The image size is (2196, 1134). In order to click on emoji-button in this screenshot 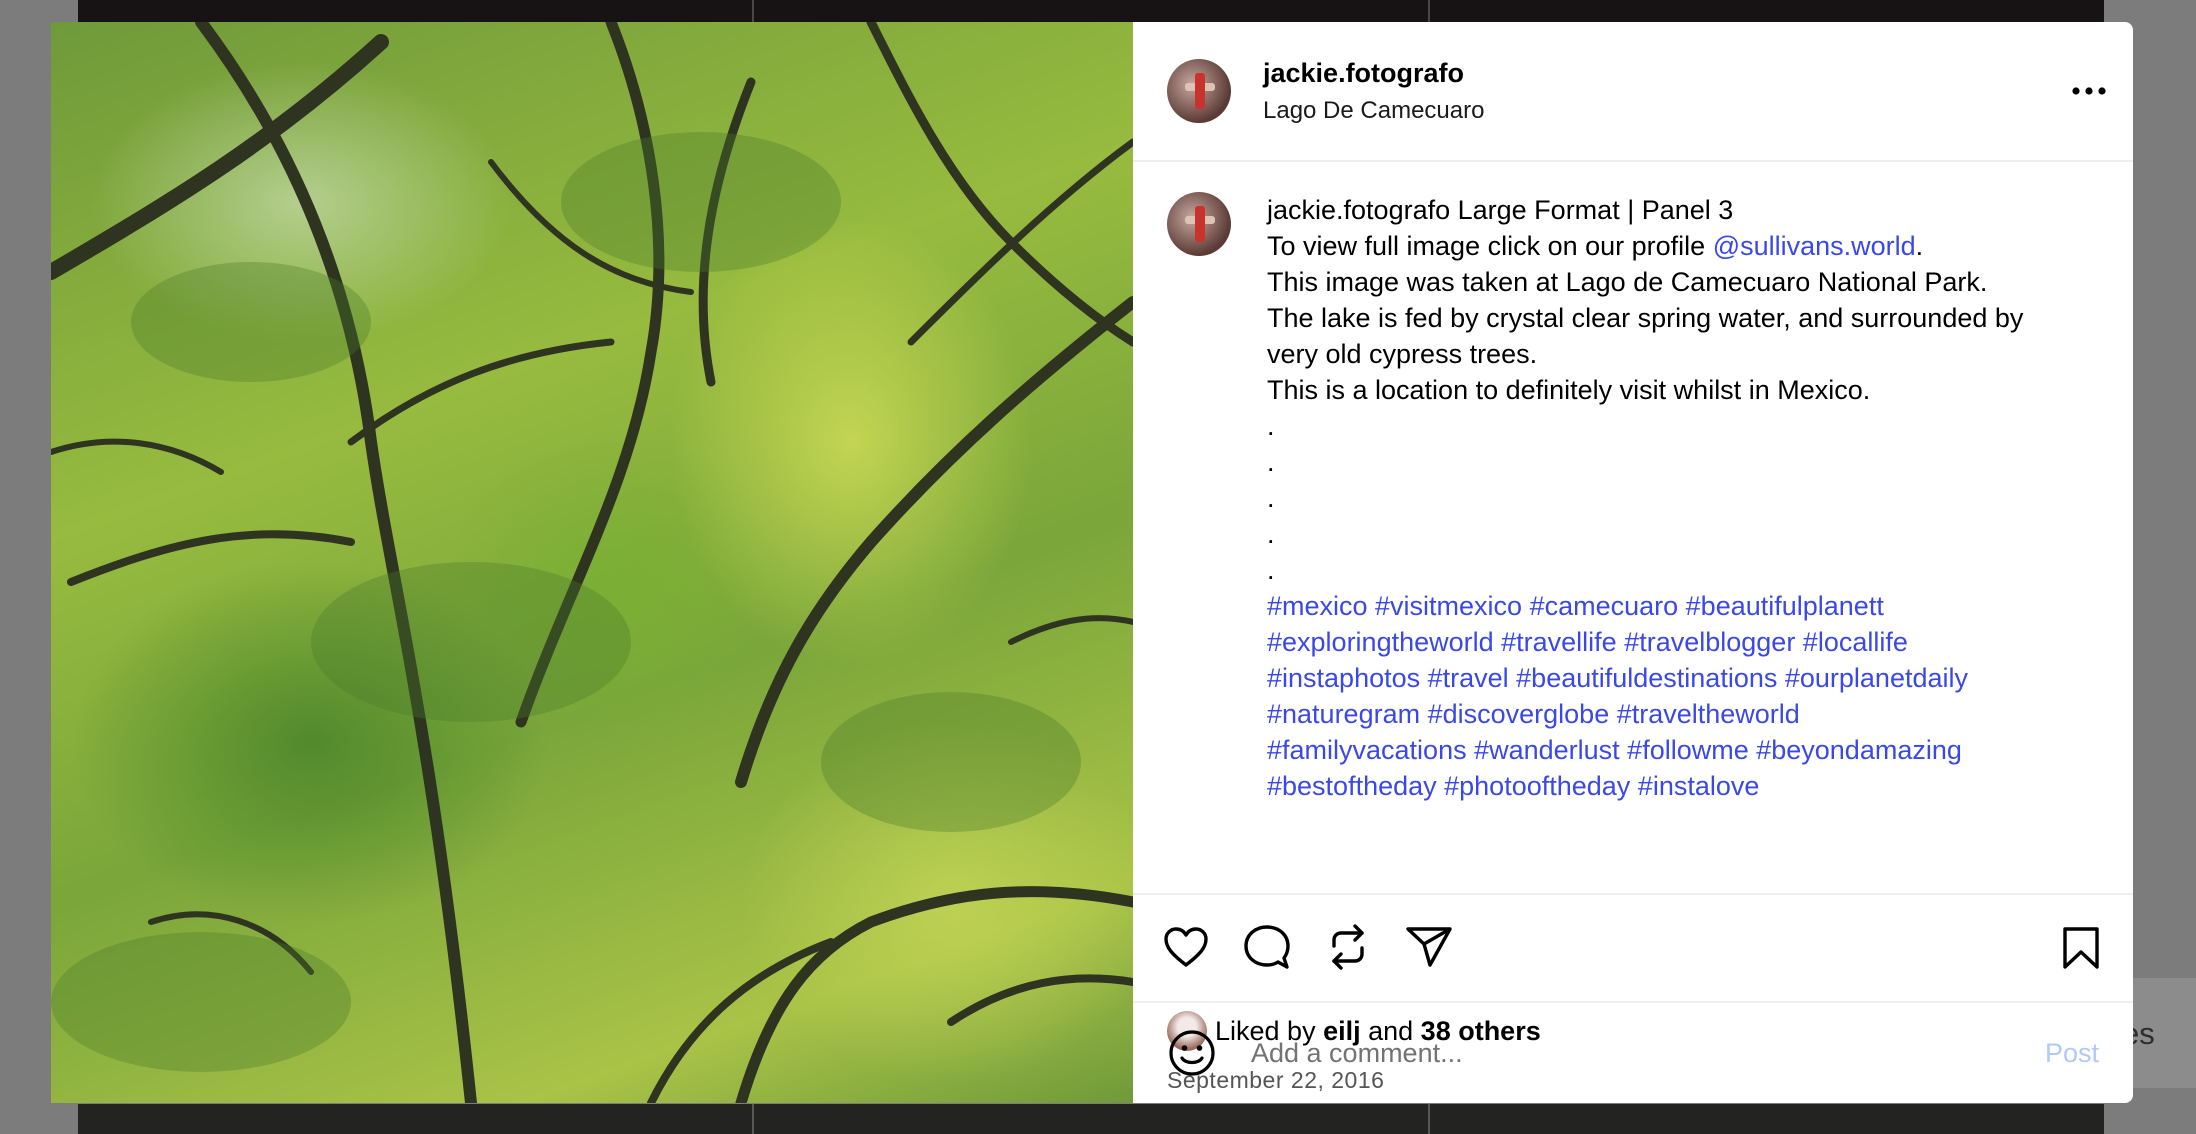, I will do `click(1192, 1053)`.